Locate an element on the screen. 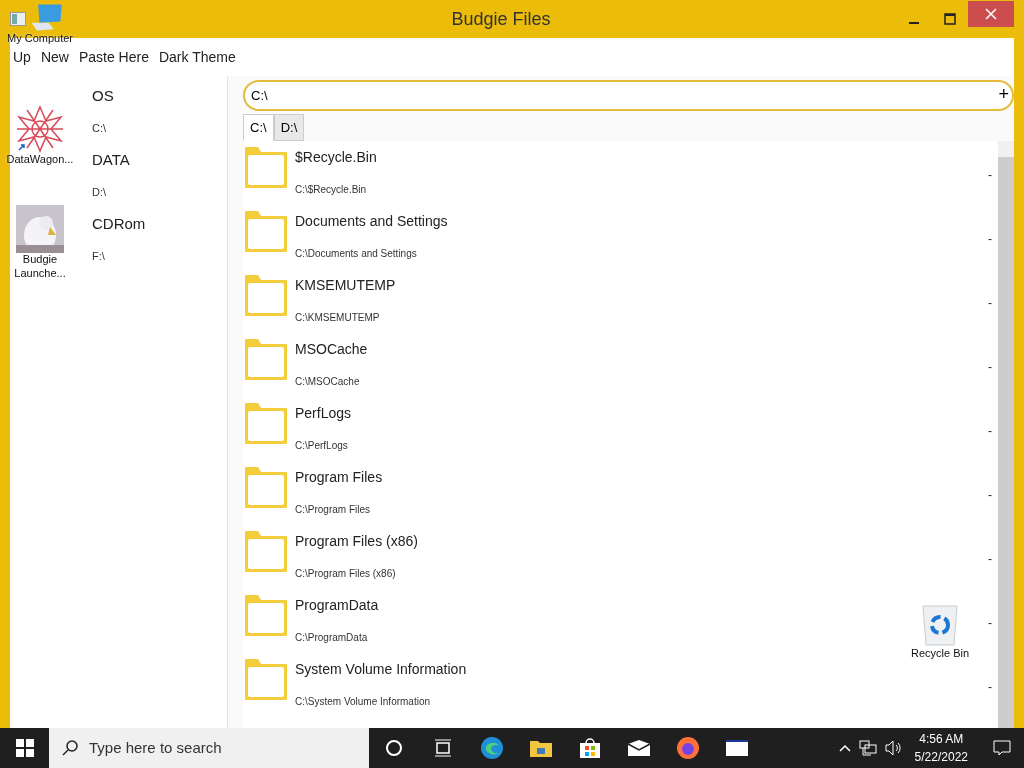 Image resolution: width=1024 pixels, height=768 pixels. file-name: Documents and Settings is located at coordinates (371, 221).